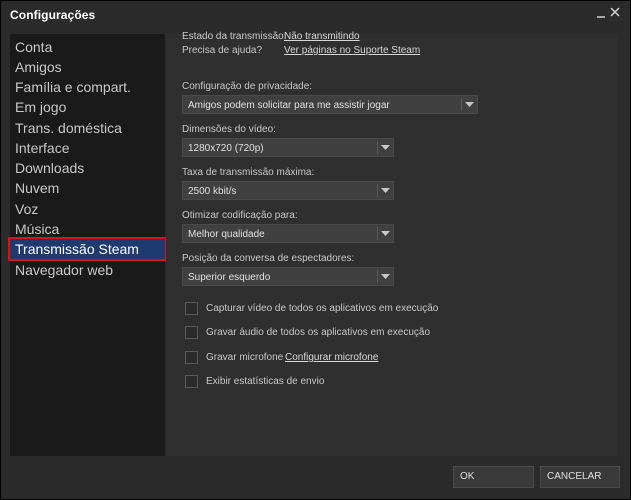  What do you see at coordinates (87, 87) in the screenshot?
I see `sidebar-item-familia: Família e compart.` at bounding box center [87, 87].